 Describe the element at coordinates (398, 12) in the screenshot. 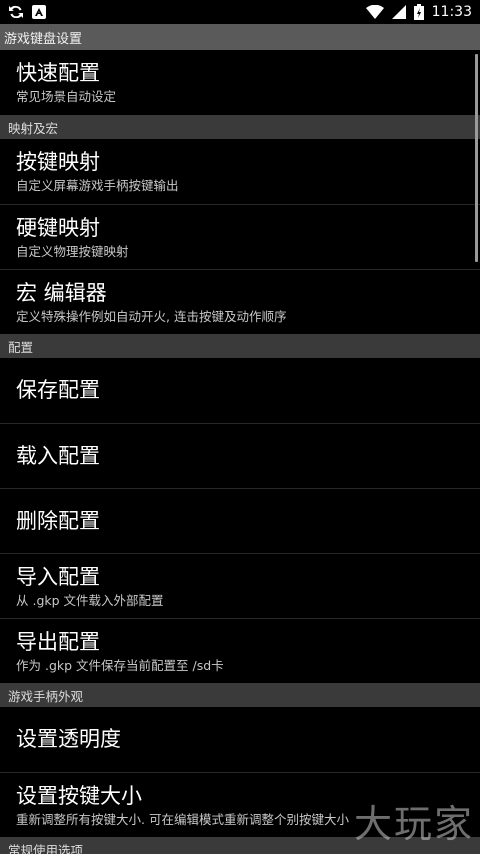

I see `signal-icon` at that location.